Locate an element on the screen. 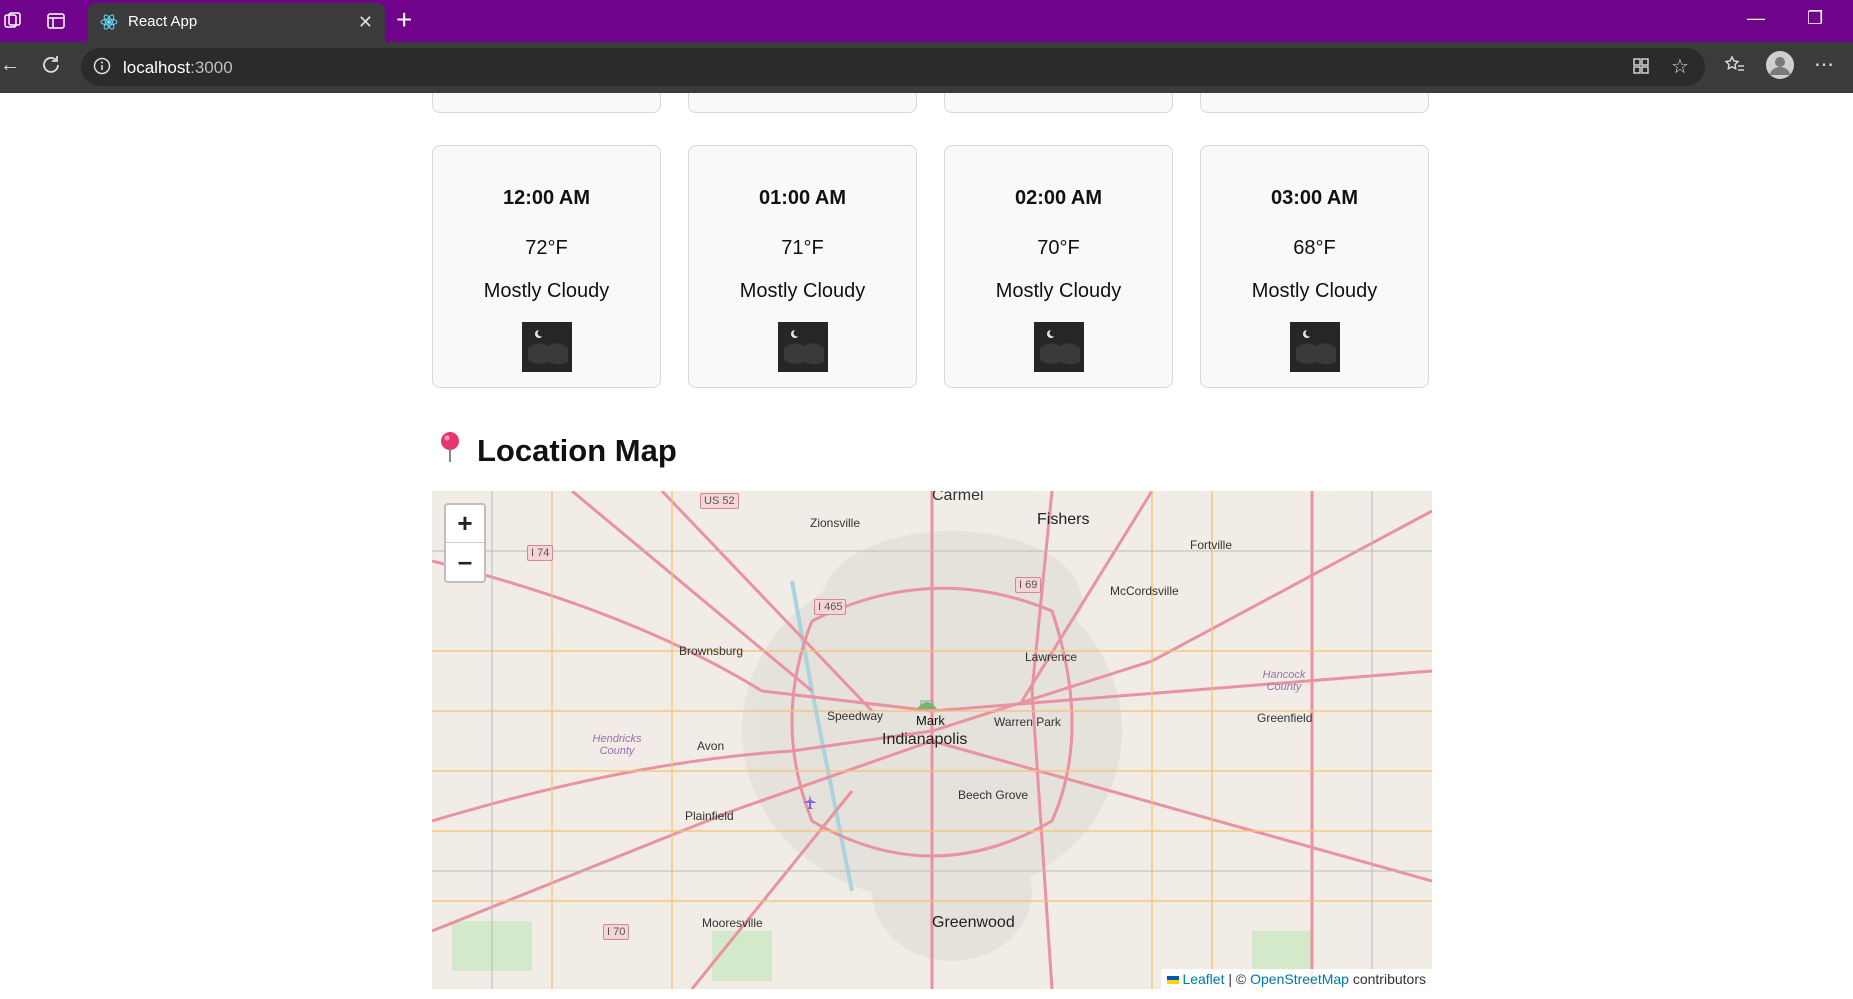 This screenshot has width=1853, height=999. hourly-card: 12:00 AM 72°F Mostly Cloudy is located at coordinates (546, 266).